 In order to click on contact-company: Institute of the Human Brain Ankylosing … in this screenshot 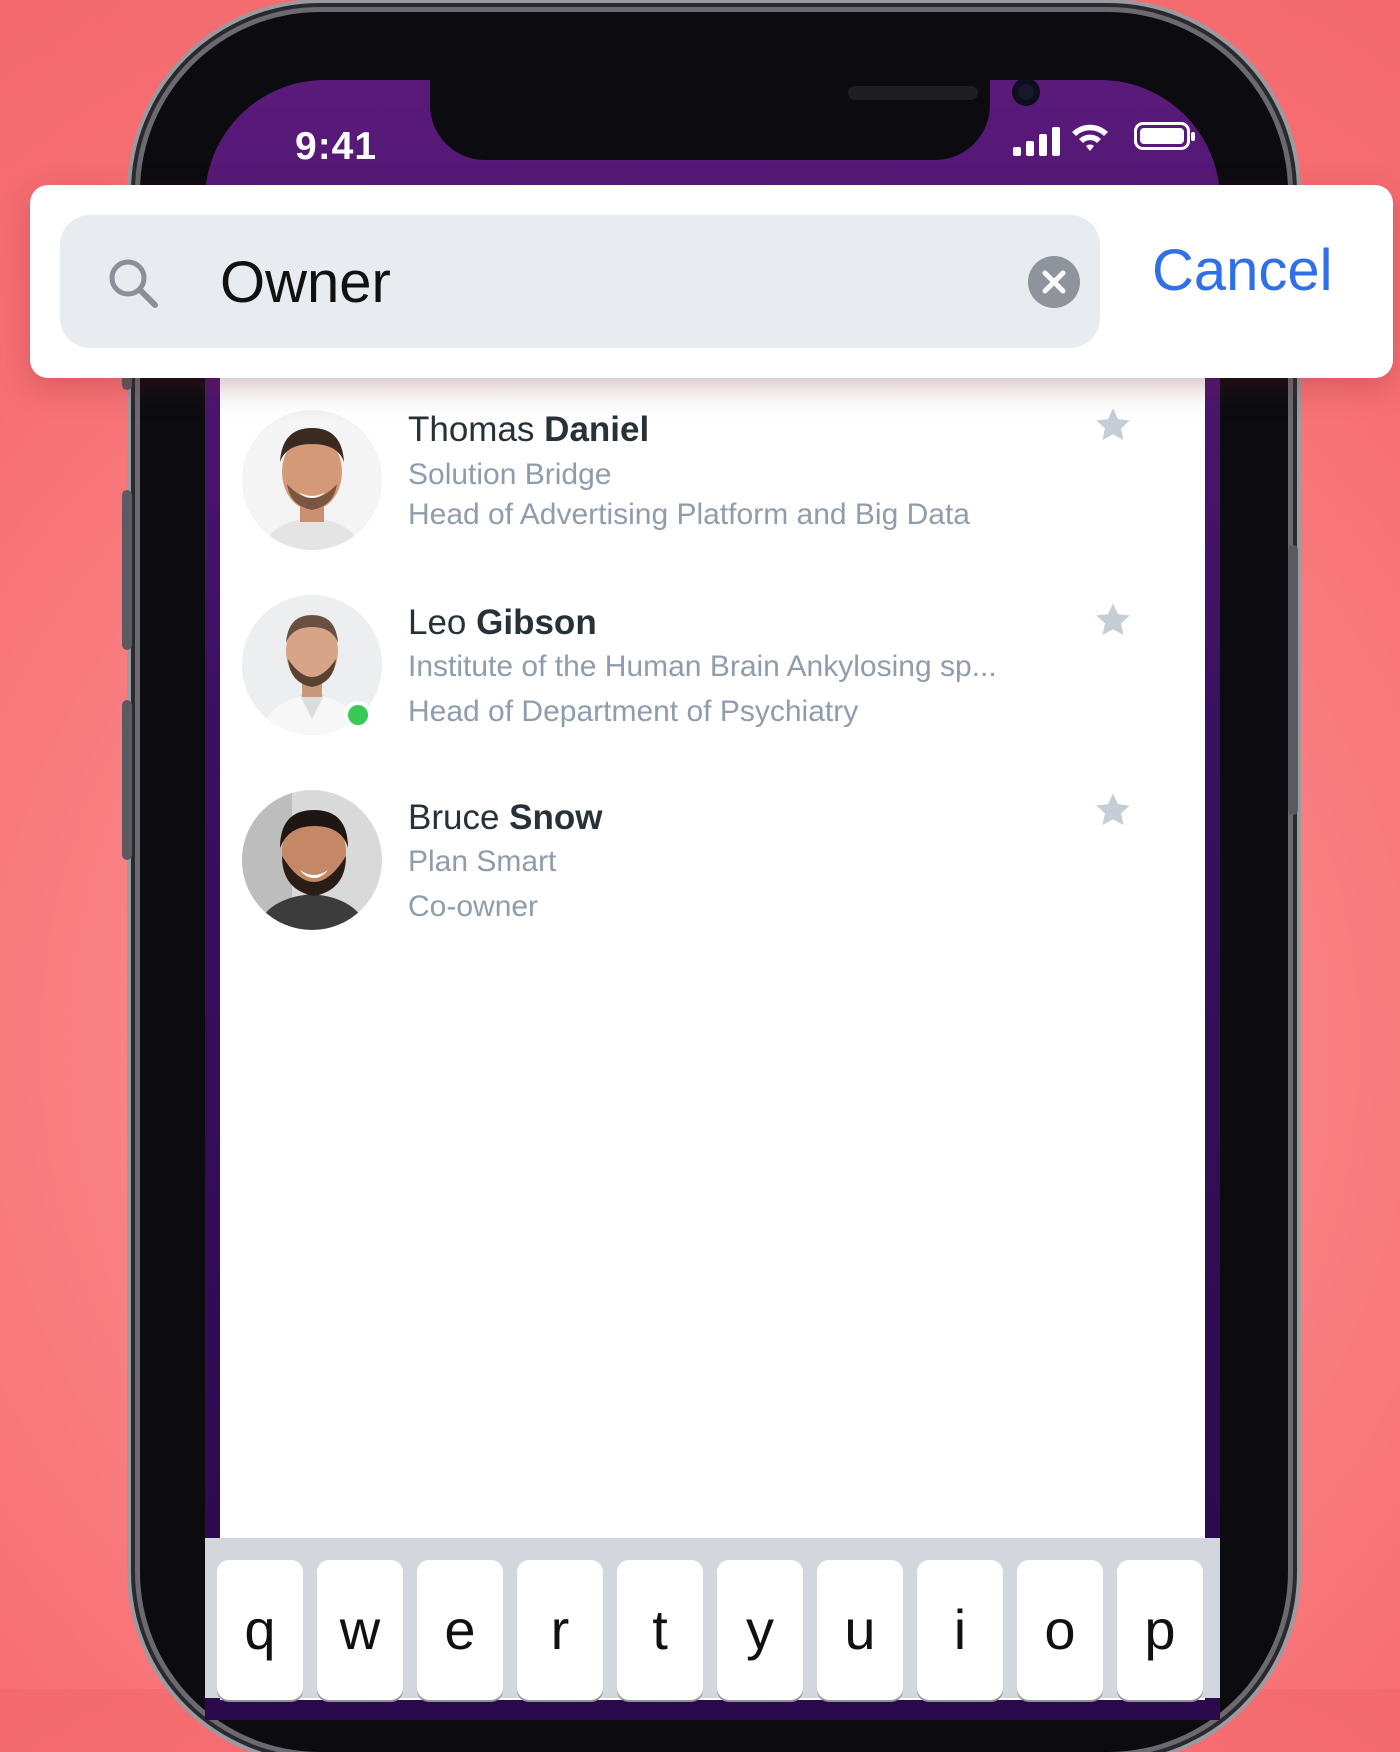, I will do `click(702, 666)`.